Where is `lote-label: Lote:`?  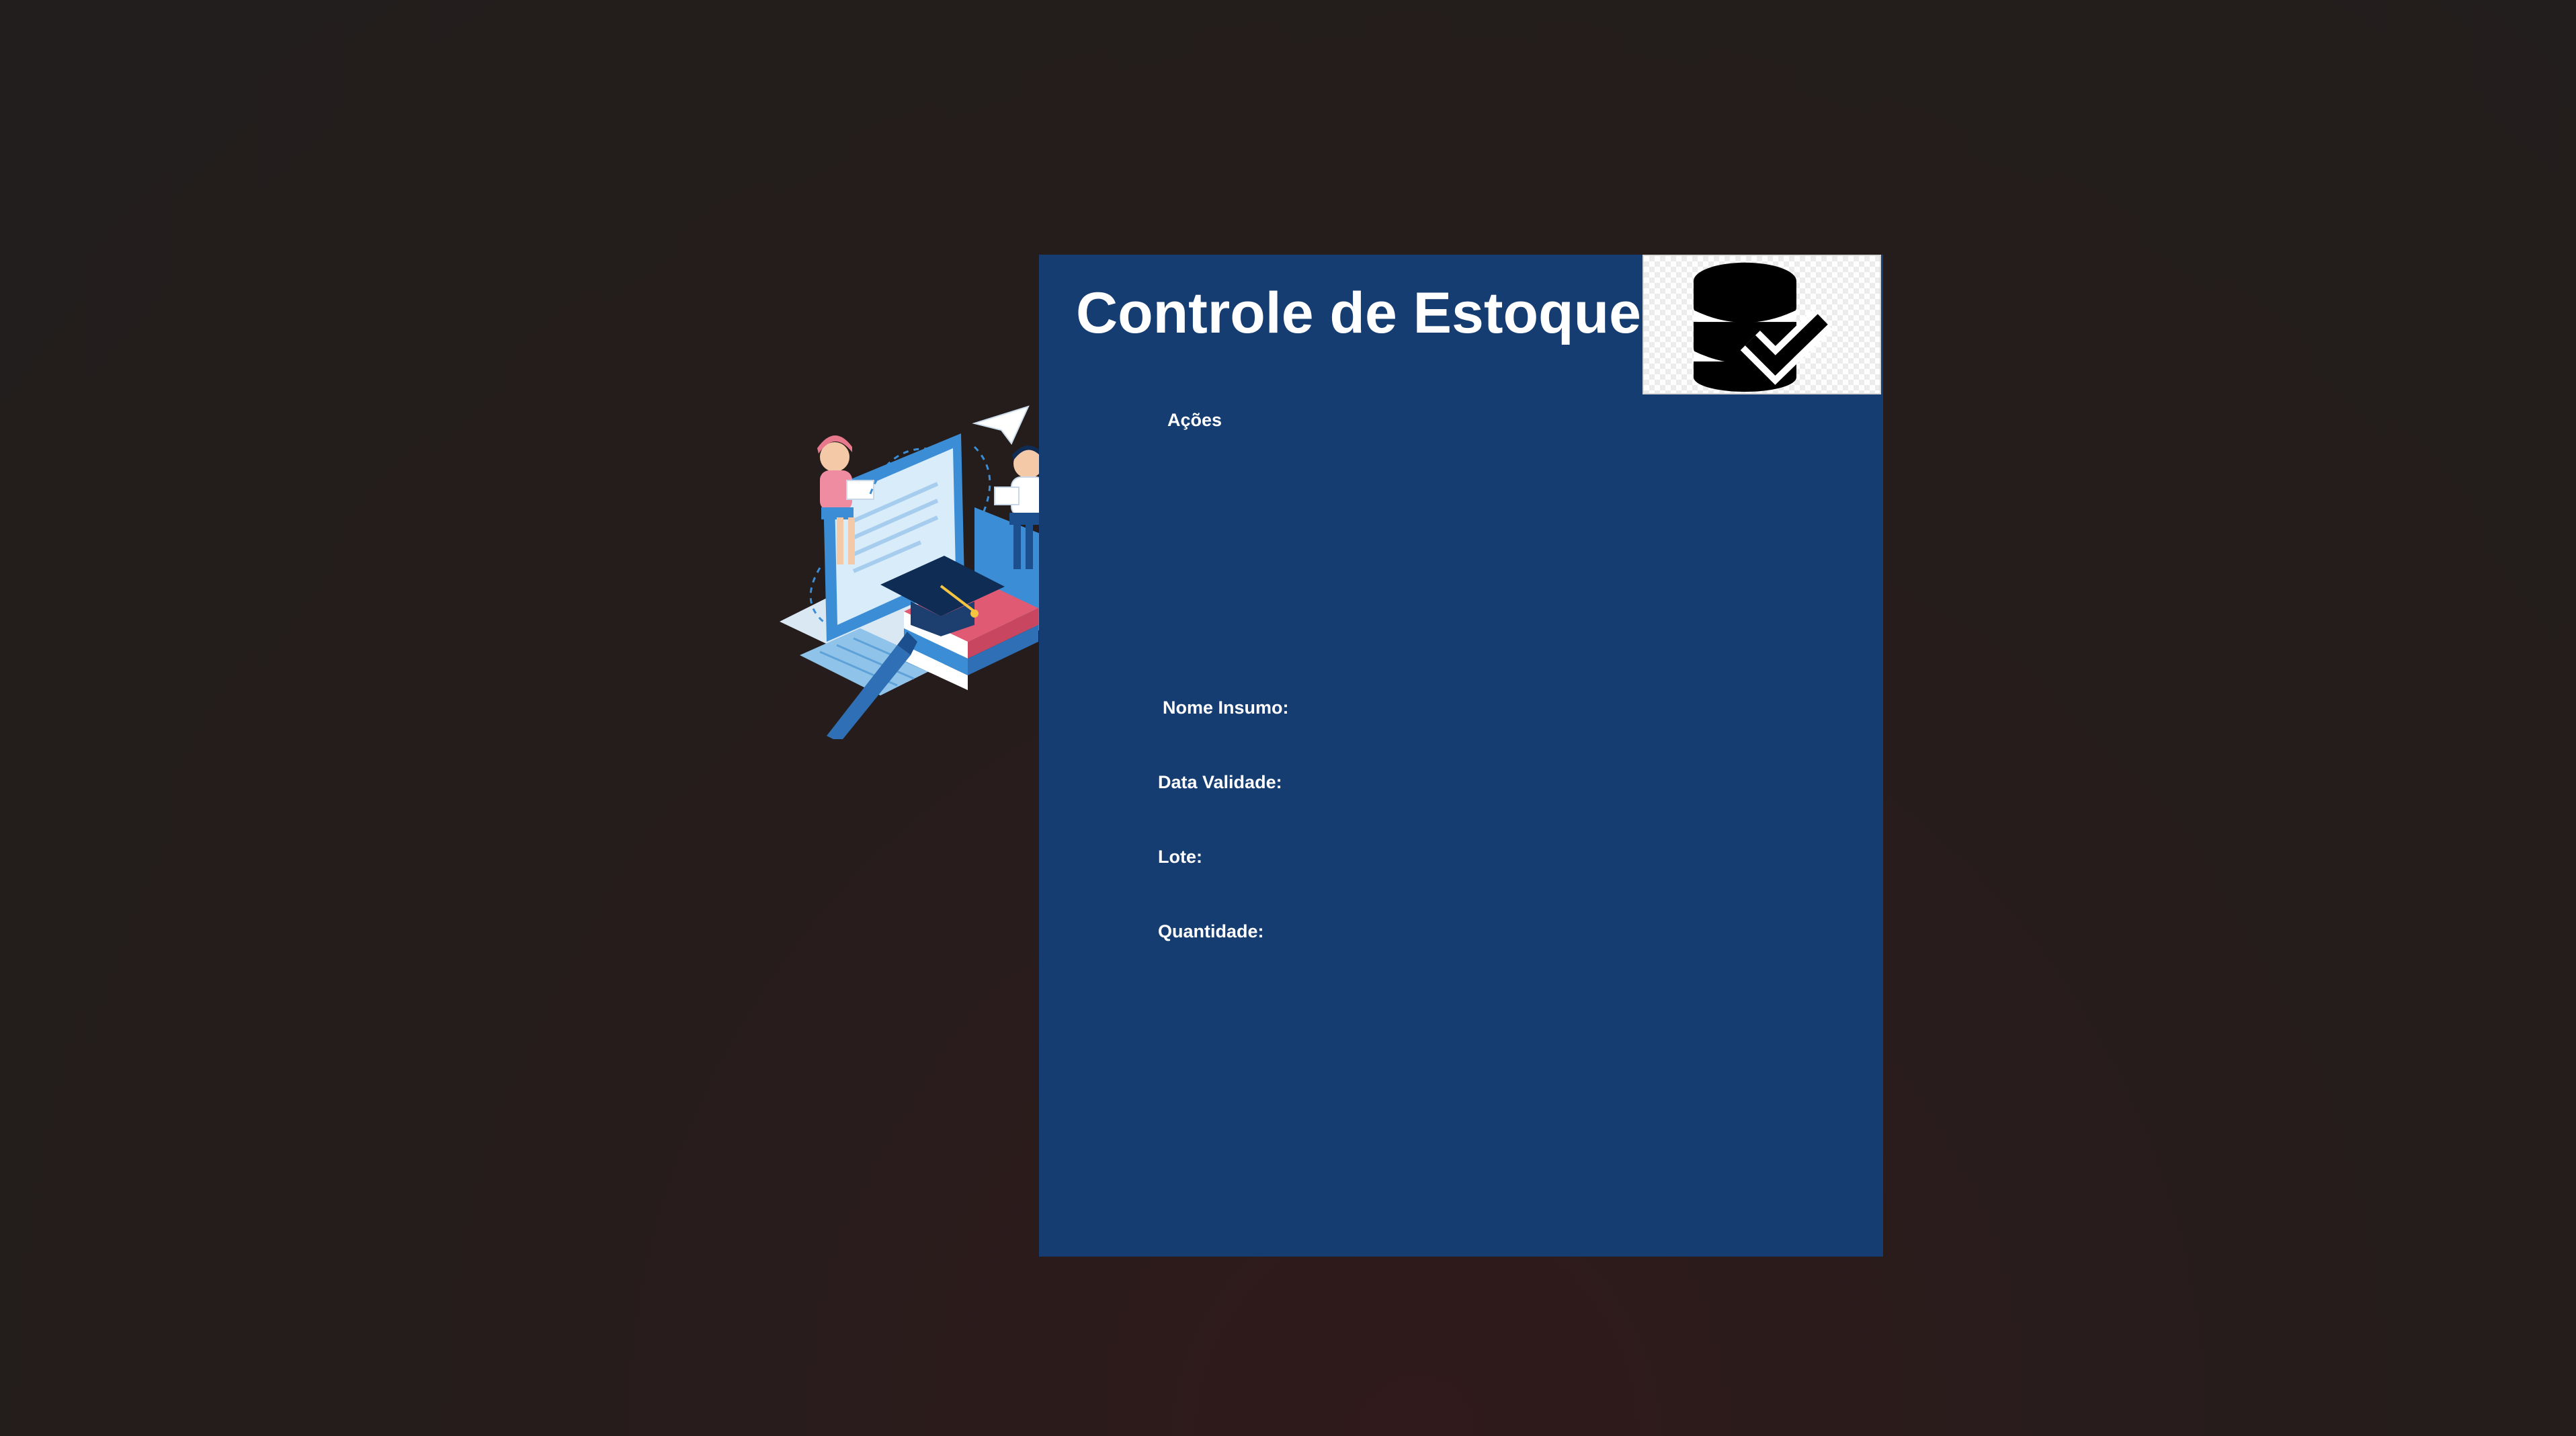
lote-label: Lote: is located at coordinates (1180, 857).